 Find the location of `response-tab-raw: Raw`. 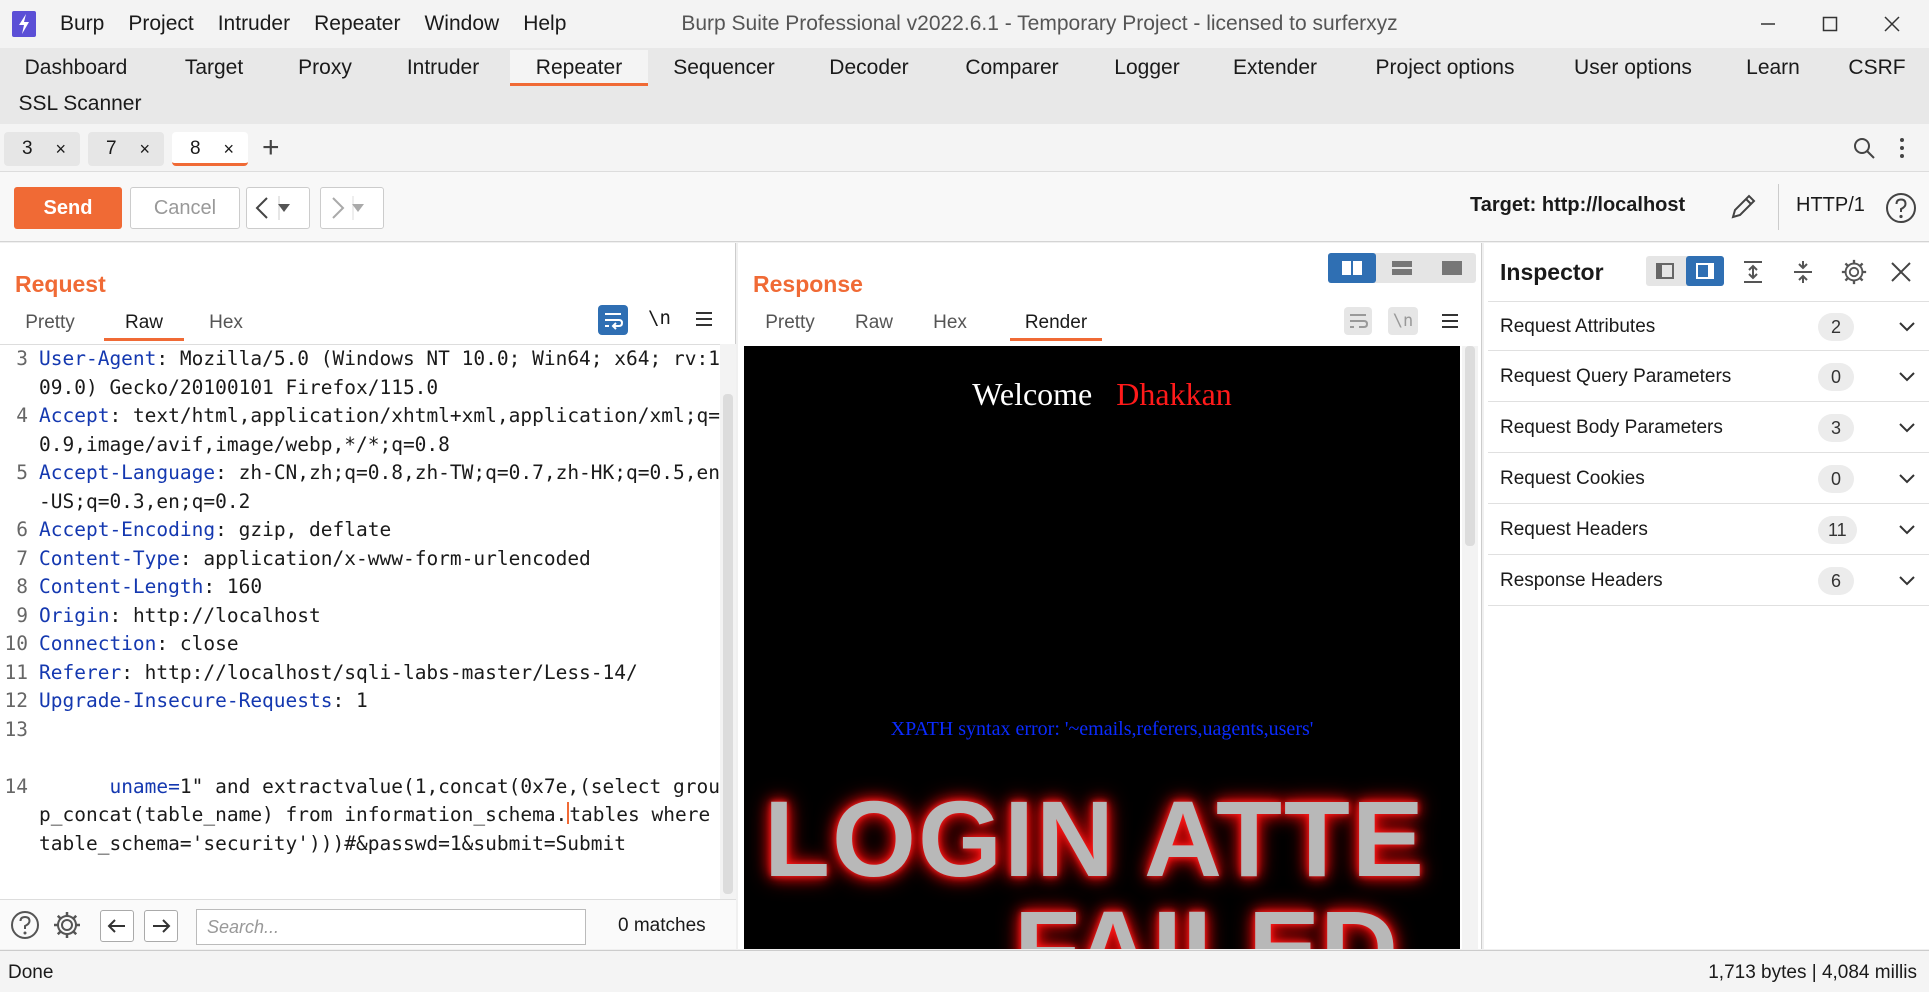

response-tab-raw: Raw is located at coordinates (874, 323).